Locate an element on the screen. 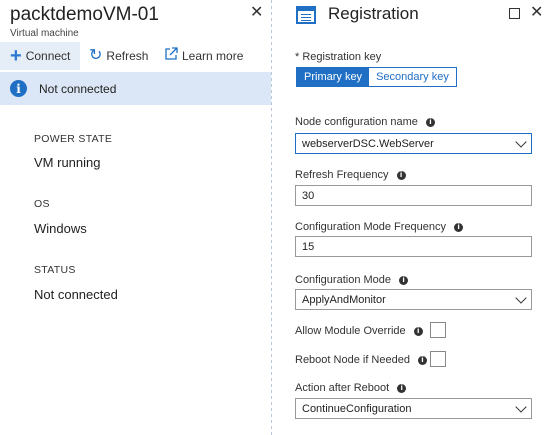 The height and width of the screenshot is (435, 552). config-mode-frequency-value: 15 is located at coordinates (308, 246).